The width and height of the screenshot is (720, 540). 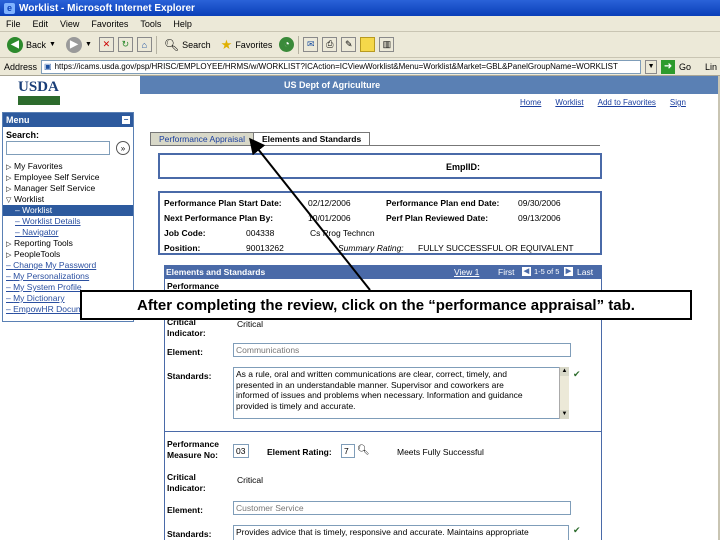 What do you see at coordinates (466, 272) in the screenshot?
I see `view-all-link: View 1` at bounding box center [466, 272].